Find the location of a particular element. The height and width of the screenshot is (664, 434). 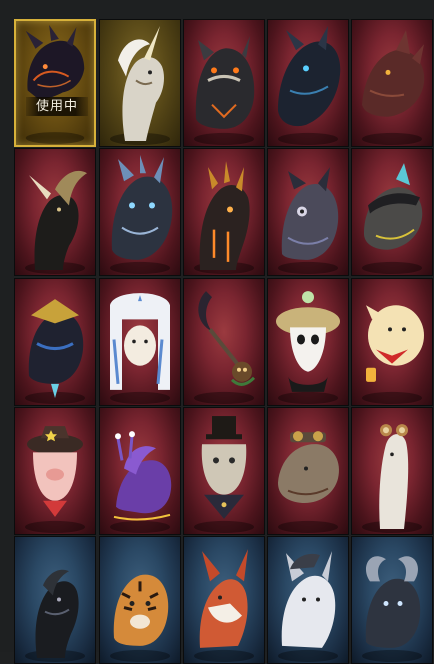

mount-panda-straw-hat-card is located at coordinates (308, 342).